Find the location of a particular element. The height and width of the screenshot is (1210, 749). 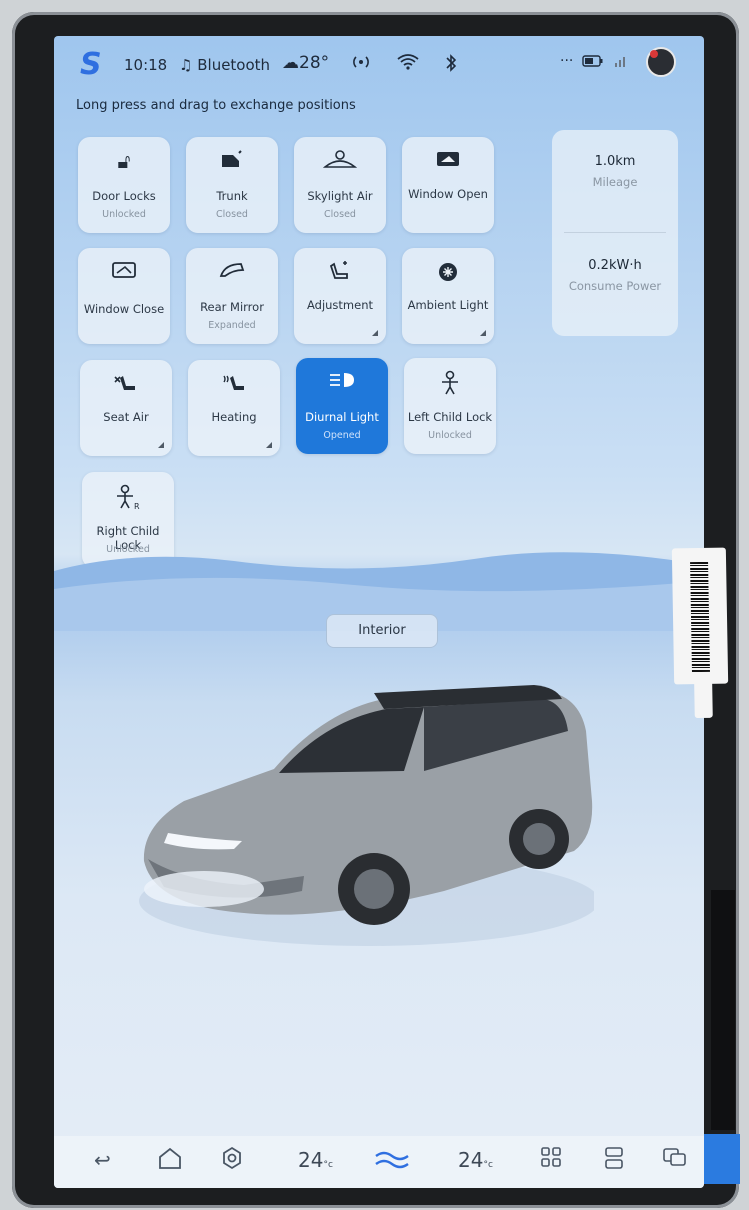

barcode-sticker is located at coordinates (700, 633).